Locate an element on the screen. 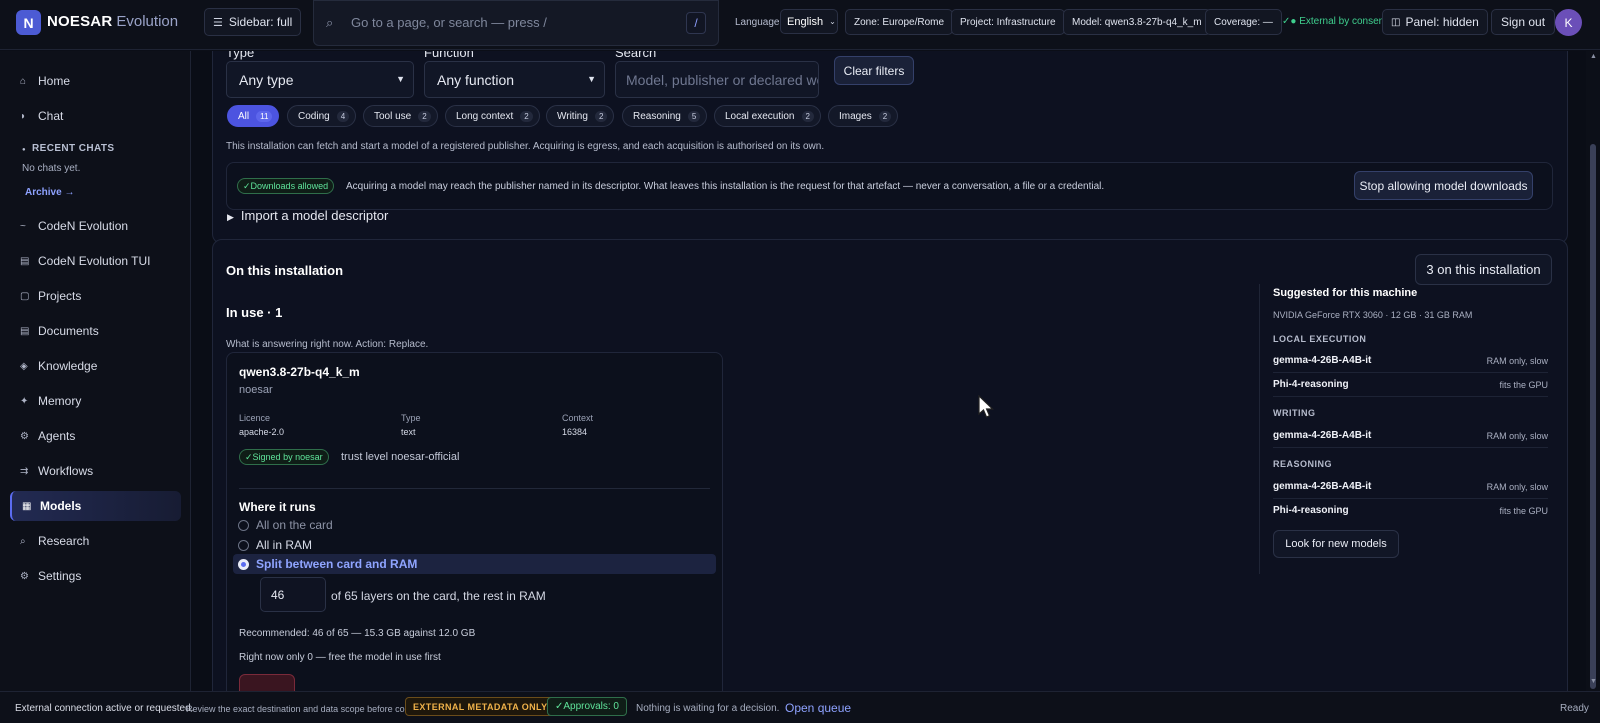 The width and height of the screenshot is (1600, 723). knowledge-icon: ◈ is located at coordinates (24, 366).